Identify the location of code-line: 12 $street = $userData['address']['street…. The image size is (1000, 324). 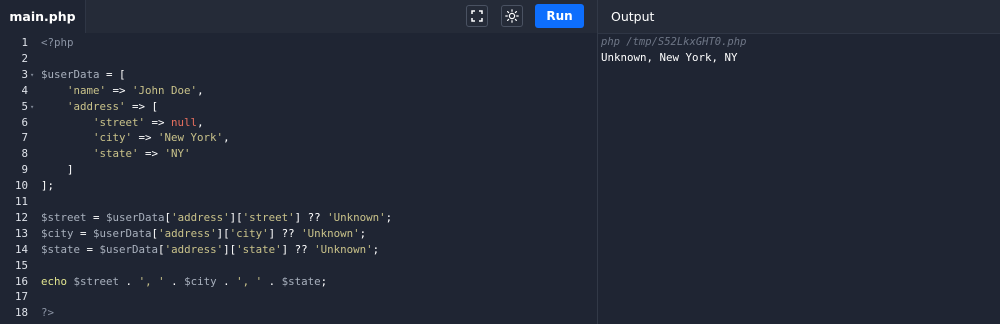
(298, 218).